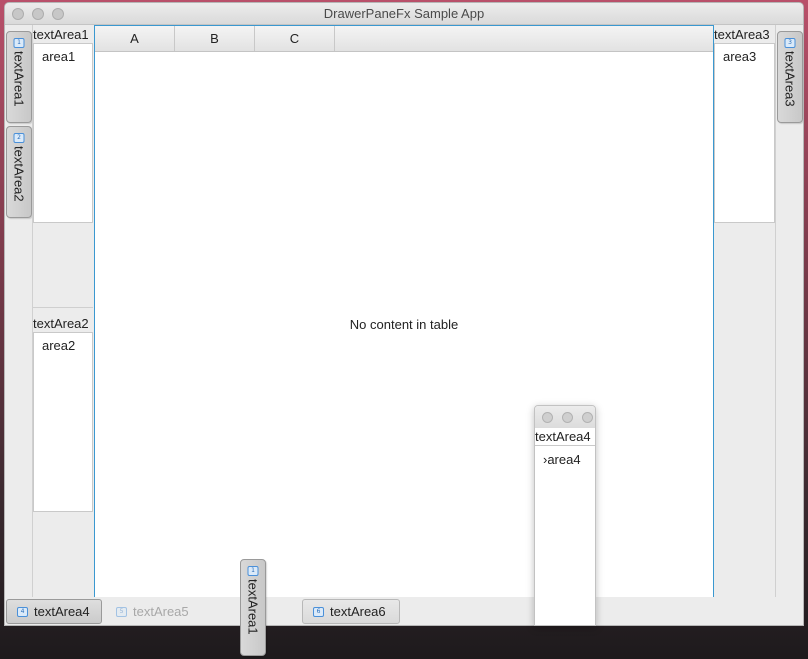 The image size is (808, 659). What do you see at coordinates (565, 445) in the screenshot?
I see `divider` at bounding box center [565, 445].